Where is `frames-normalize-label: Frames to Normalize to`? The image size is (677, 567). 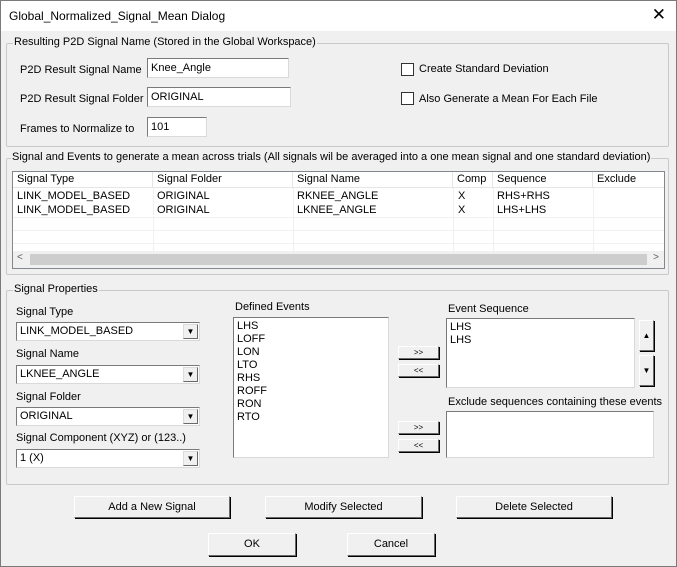 frames-normalize-label: Frames to Normalize to is located at coordinates (77, 129).